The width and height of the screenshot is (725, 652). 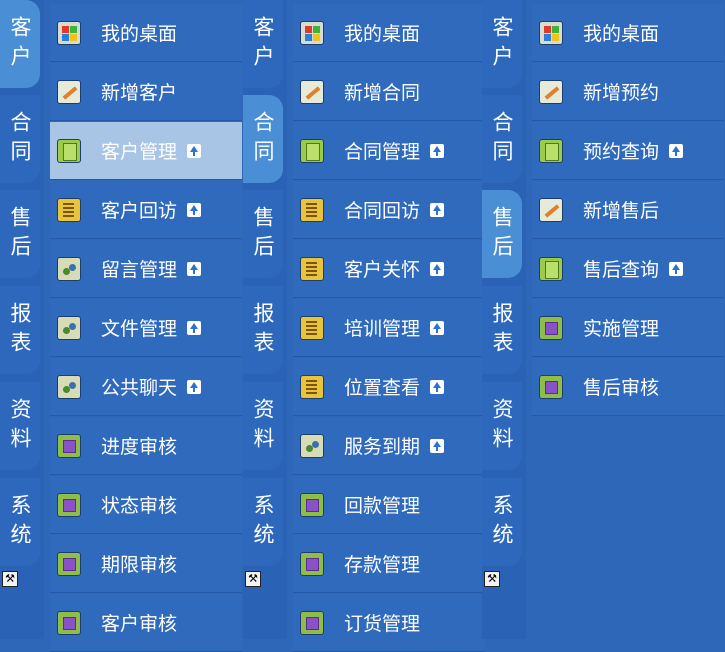 I want to click on tab-label: 资料, so click(x=502, y=427).